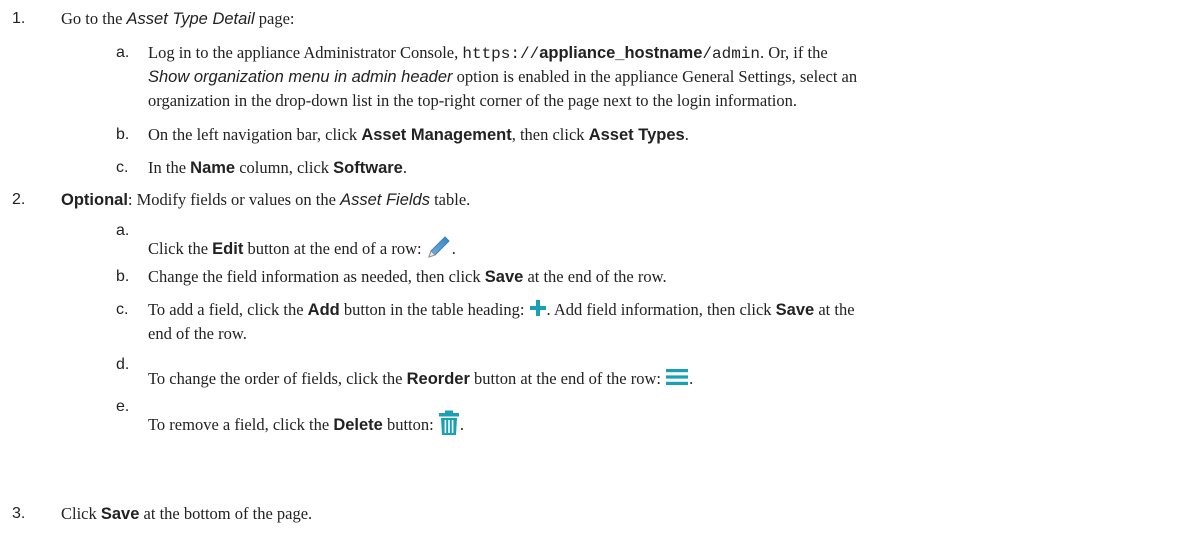 This screenshot has height=541, width=1195. What do you see at coordinates (19, 199) in the screenshot?
I see `step-number: 2.` at bounding box center [19, 199].